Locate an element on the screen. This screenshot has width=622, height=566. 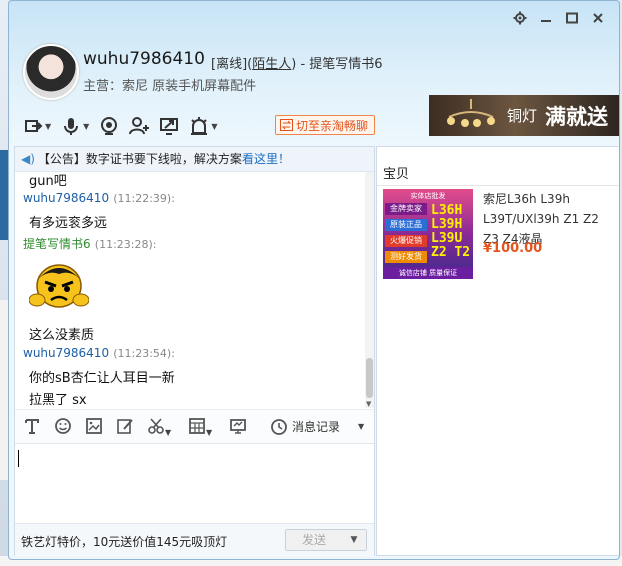
pen-icon is located at coordinates (125, 426).